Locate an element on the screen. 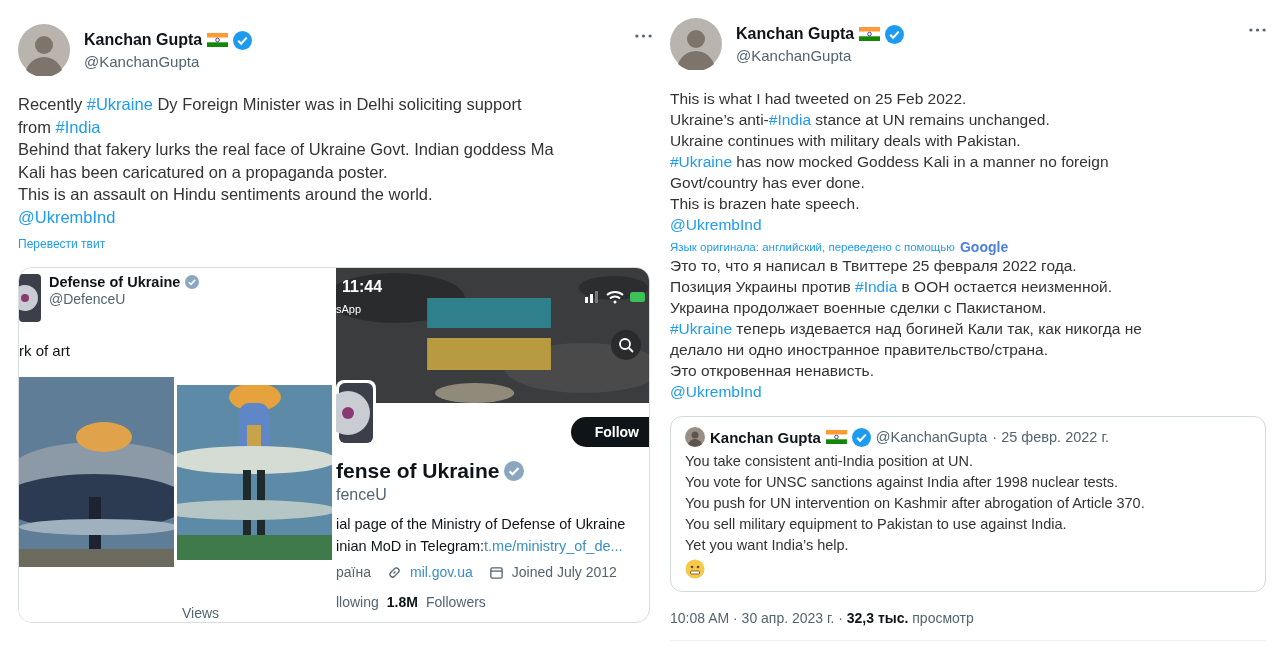 This screenshot has height=657, width=1280. website-link: mil.gov.ua is located at coordinates (441, 572).